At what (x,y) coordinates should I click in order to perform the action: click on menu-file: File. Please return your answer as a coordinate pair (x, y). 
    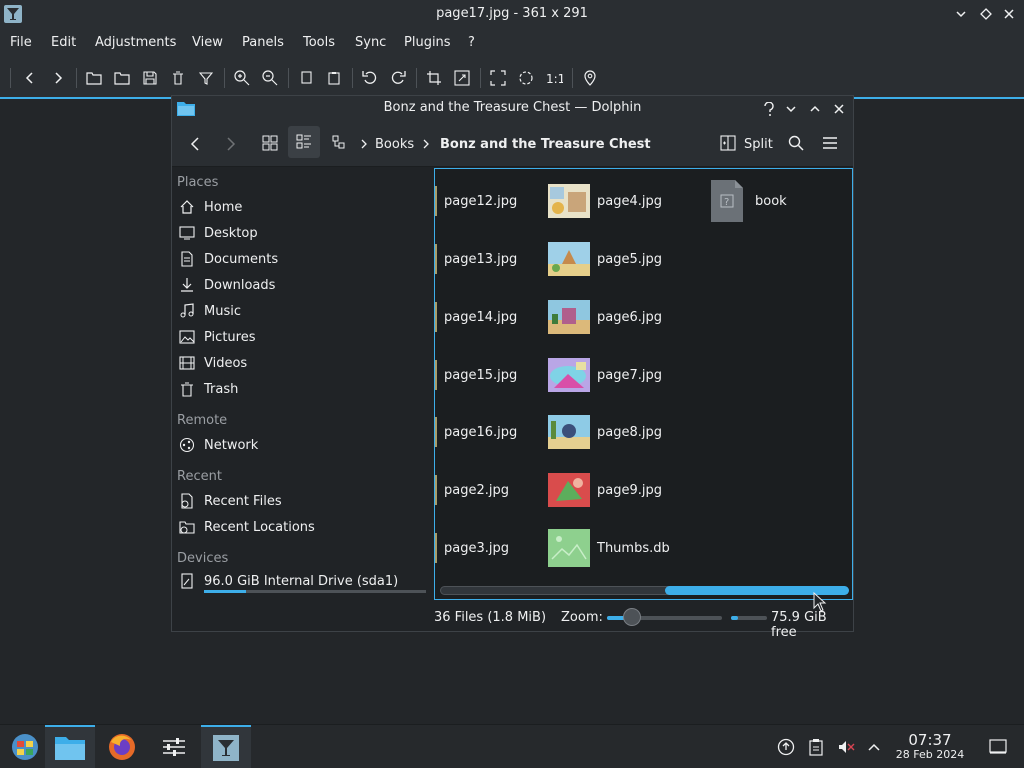
    Looking at the image, I should click on (21, 42).